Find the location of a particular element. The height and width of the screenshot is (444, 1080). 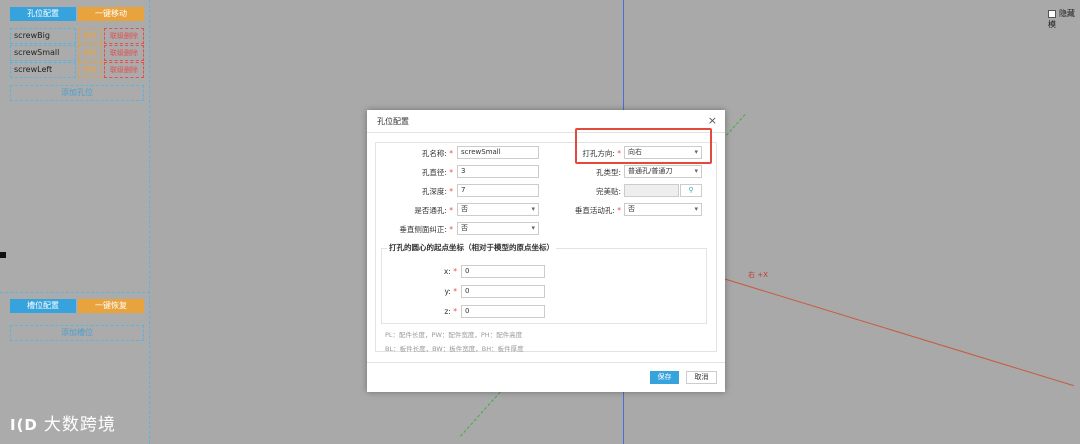

hole-type-label: 孔类型: is located at coordinates (608, 172).